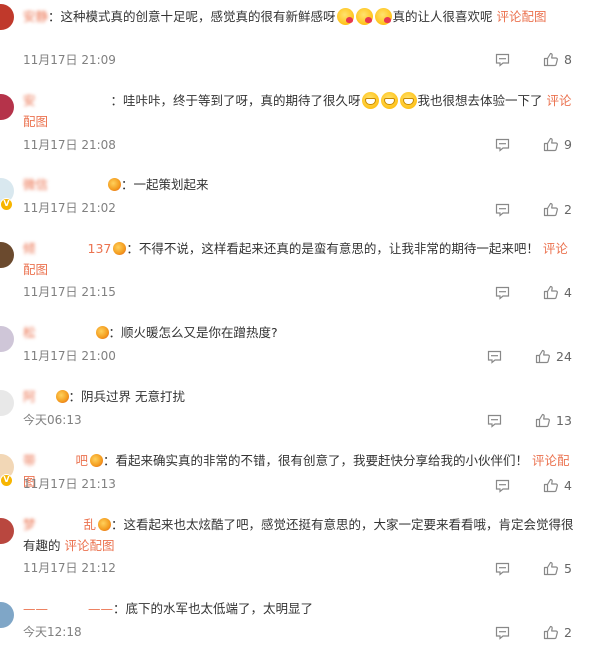  Describe the element at coordinates (29, 396) in the screenshot. I see `username: 阿` at that location.